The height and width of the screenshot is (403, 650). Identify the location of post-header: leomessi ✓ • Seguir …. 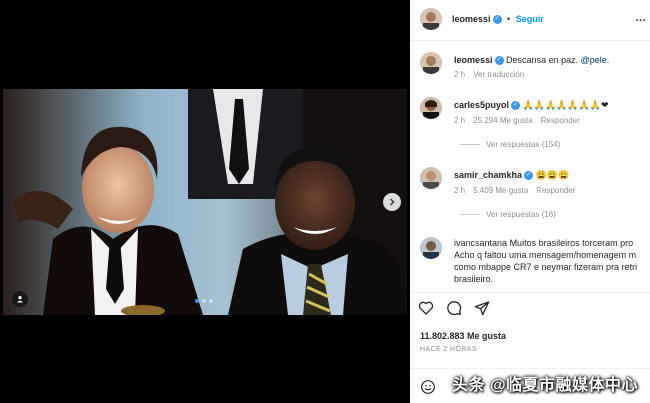
(530, 20).